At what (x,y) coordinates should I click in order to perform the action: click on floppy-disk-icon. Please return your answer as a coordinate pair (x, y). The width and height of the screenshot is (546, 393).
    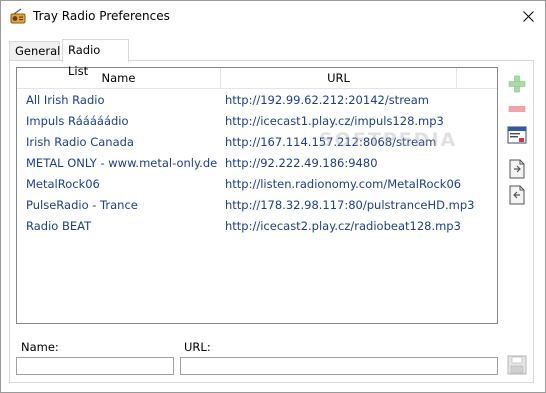
    Looking at the image, I should click on (517, 365).